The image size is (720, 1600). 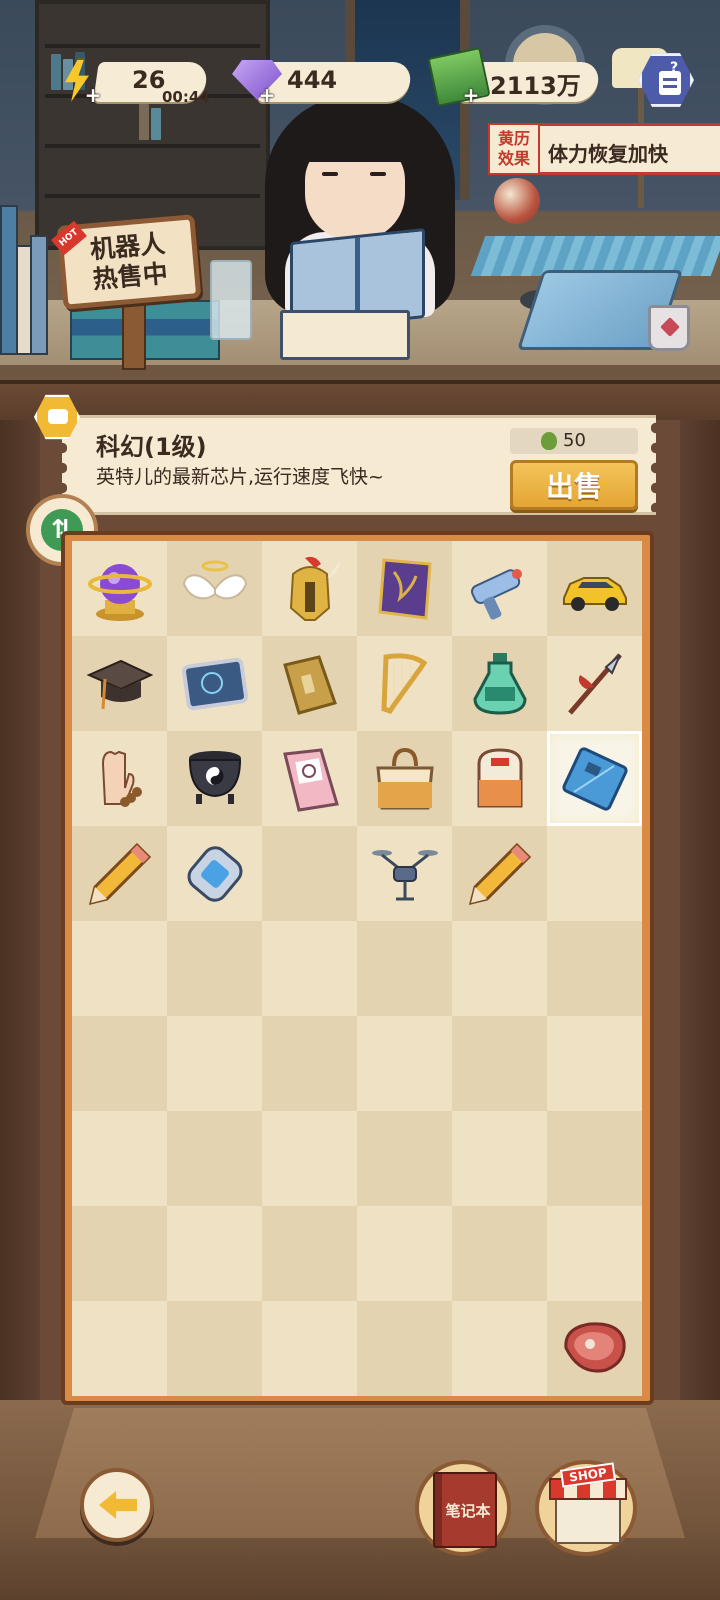 I want to click on graduation-cap-icon, so click(x=120, y=684).